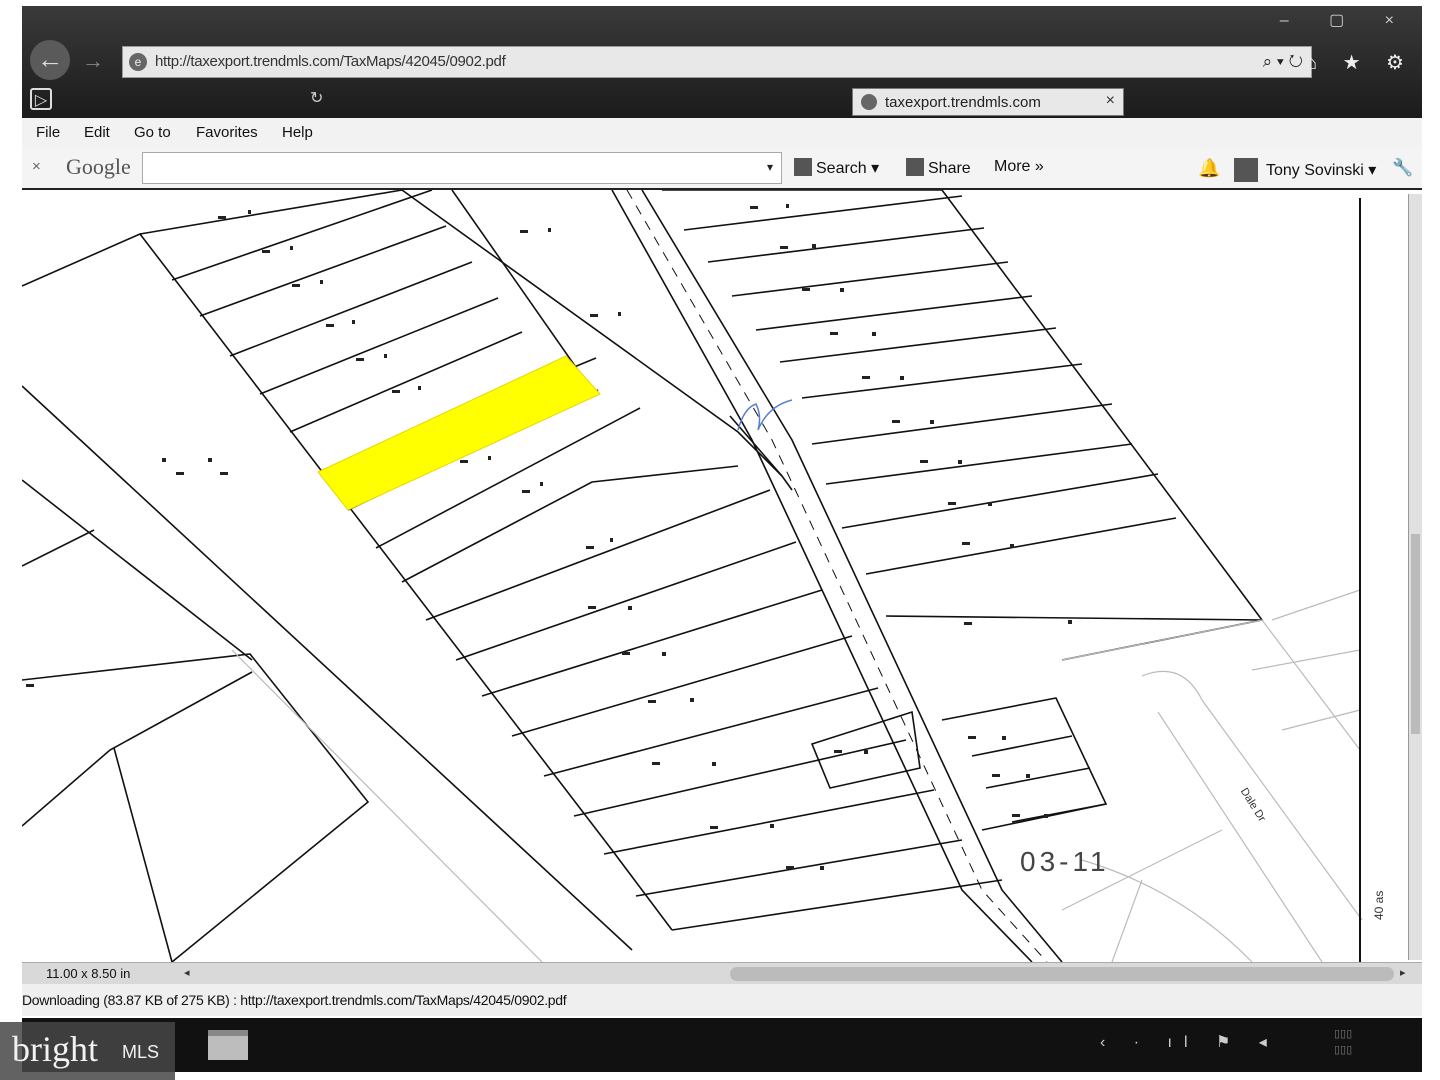  Describe the element at coordinates (48, 132) in the screenshot. I see `menu-file: File` at that location.